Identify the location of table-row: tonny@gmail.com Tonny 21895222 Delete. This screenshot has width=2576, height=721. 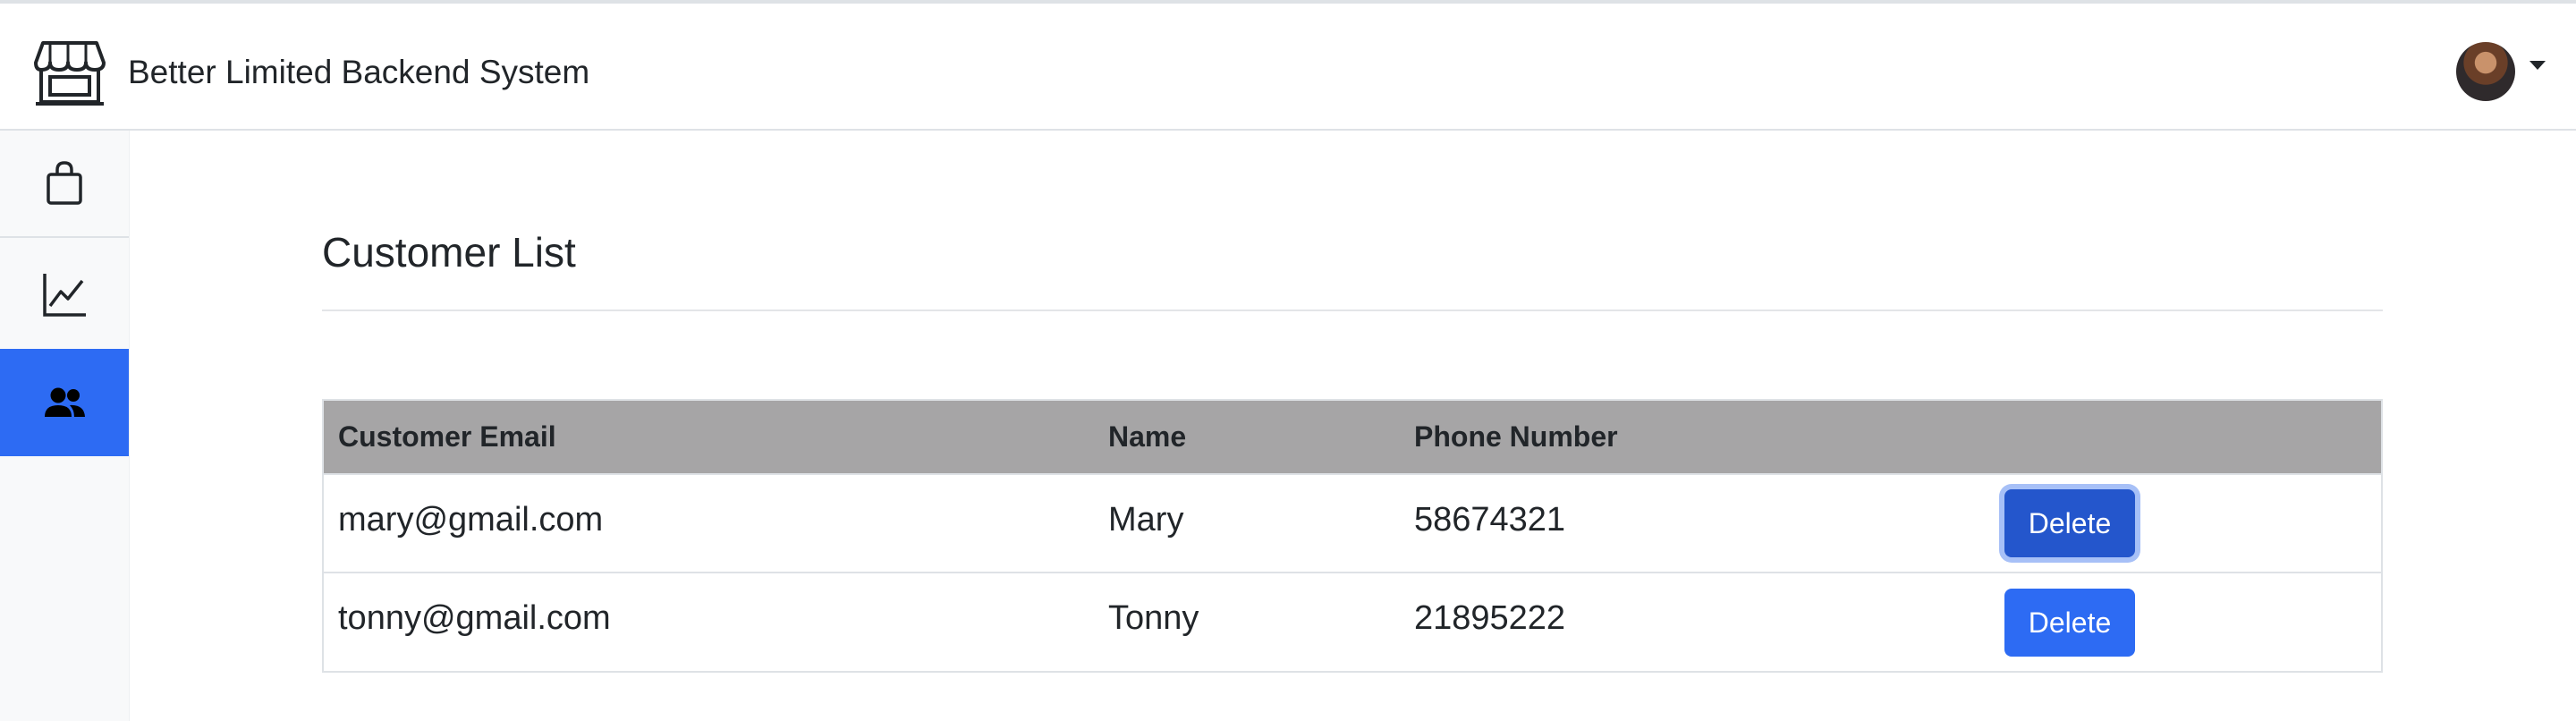
(1352, 622).